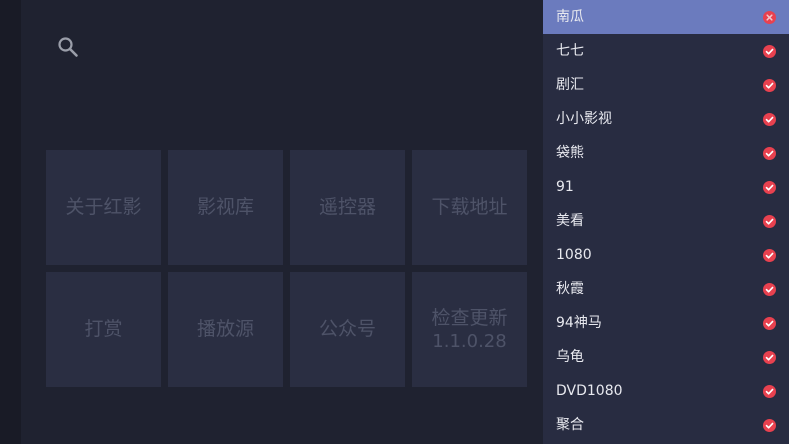  Describe the element at coordinates (570, 425) in the screenshot. I see `source-item-label: 聚合` at that location.